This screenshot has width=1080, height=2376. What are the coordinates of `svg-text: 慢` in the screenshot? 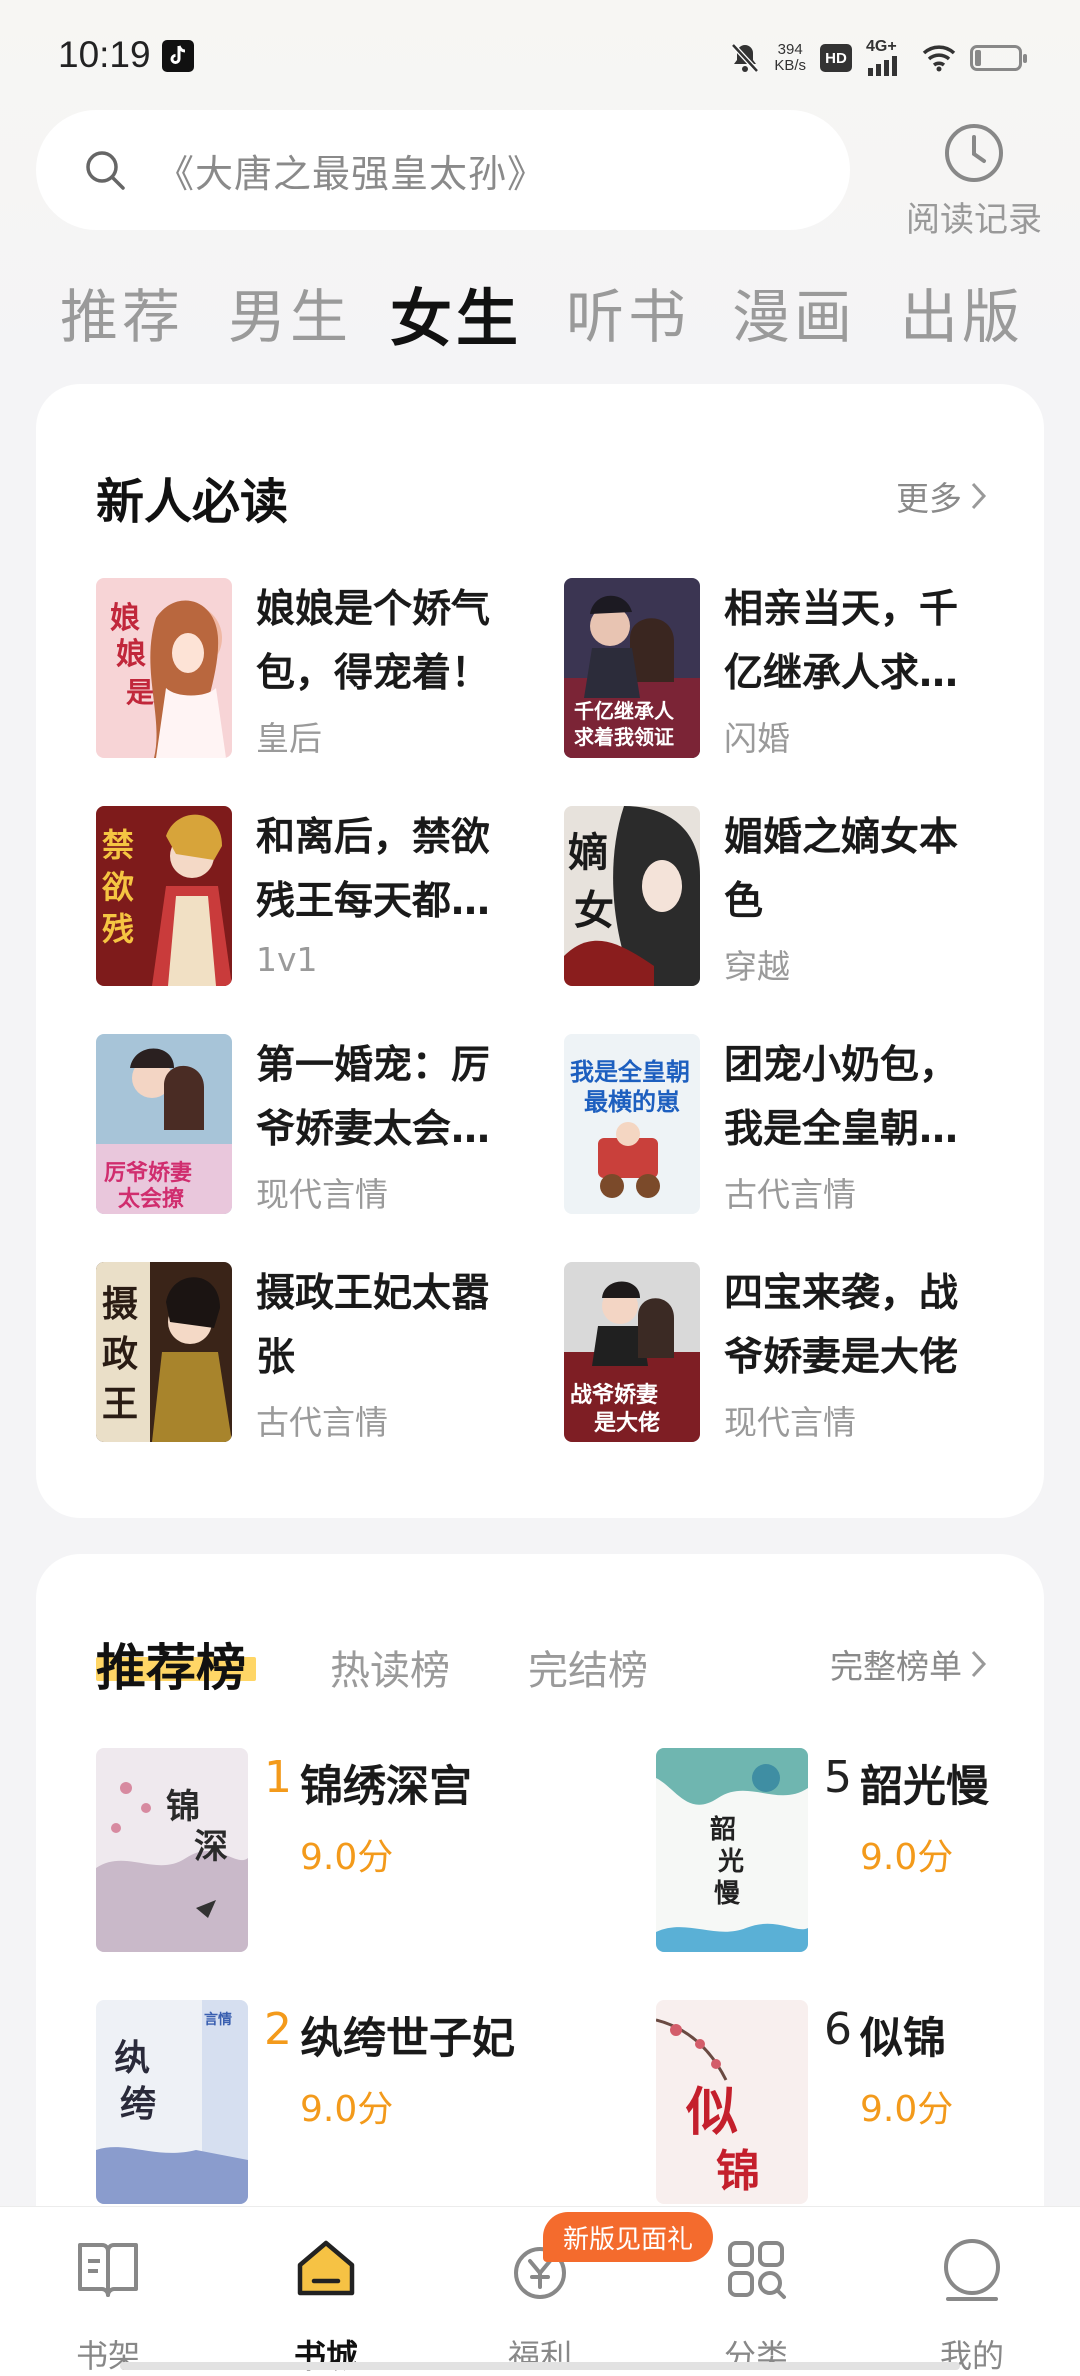 It's located at (727, 1894).